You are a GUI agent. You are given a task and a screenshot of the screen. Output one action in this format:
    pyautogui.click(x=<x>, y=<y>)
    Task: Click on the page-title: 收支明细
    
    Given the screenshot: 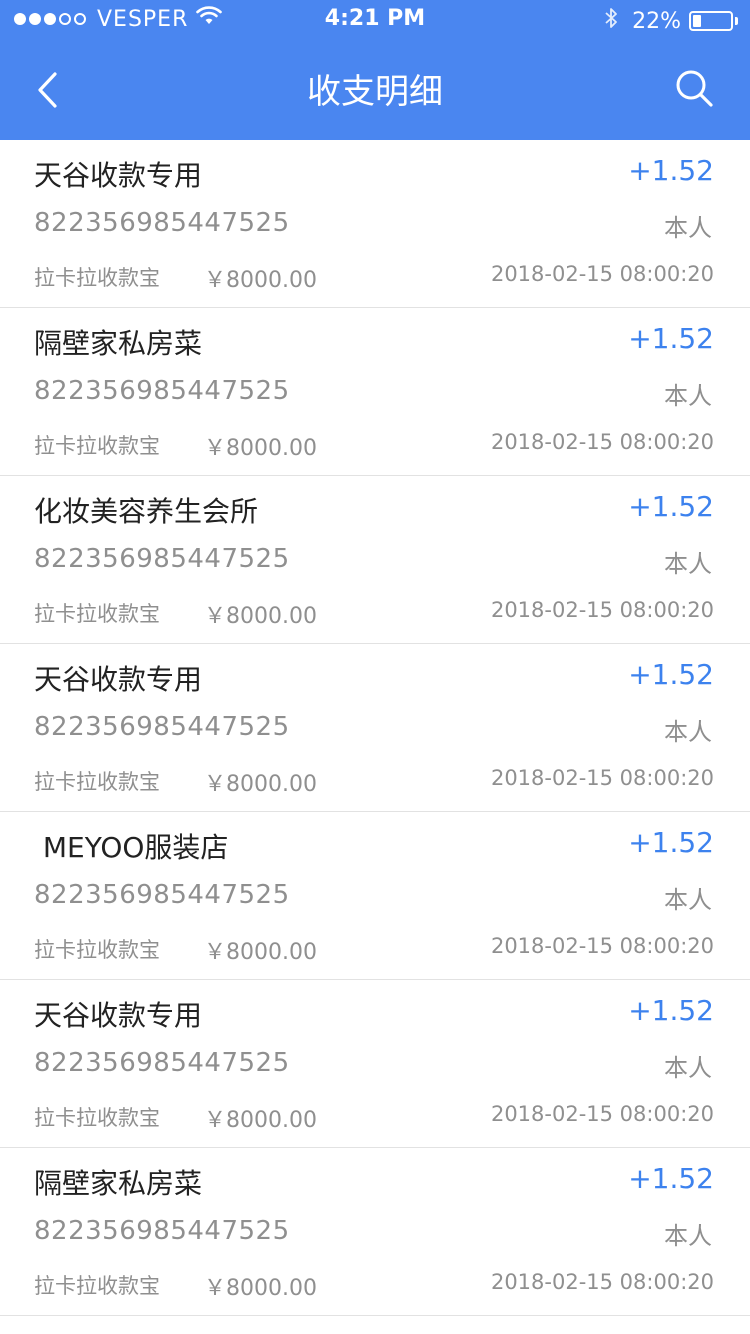 What is the action you would take?
    pyautogui.click(x=375, y=92)
    